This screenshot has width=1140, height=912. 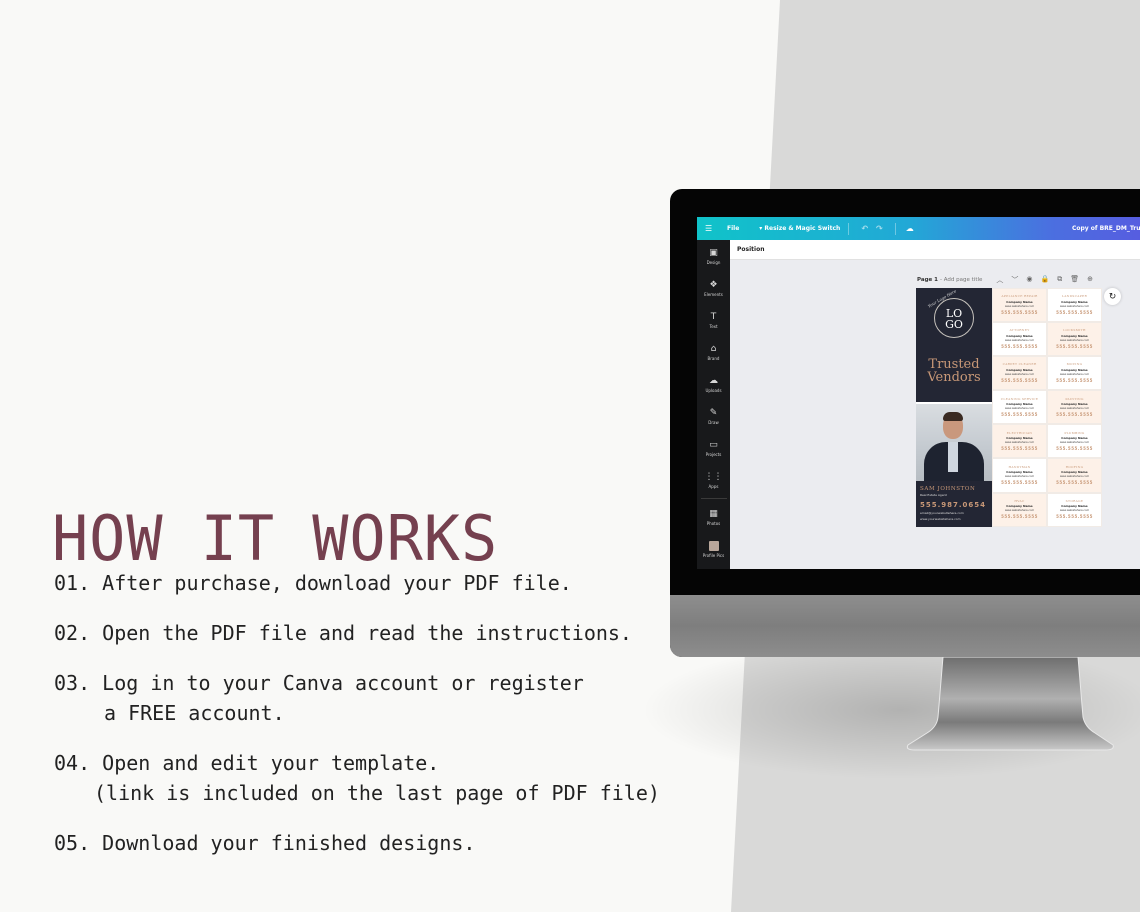 I want to click on move-down-icon: ﹀, so click(x=1014, y=280).